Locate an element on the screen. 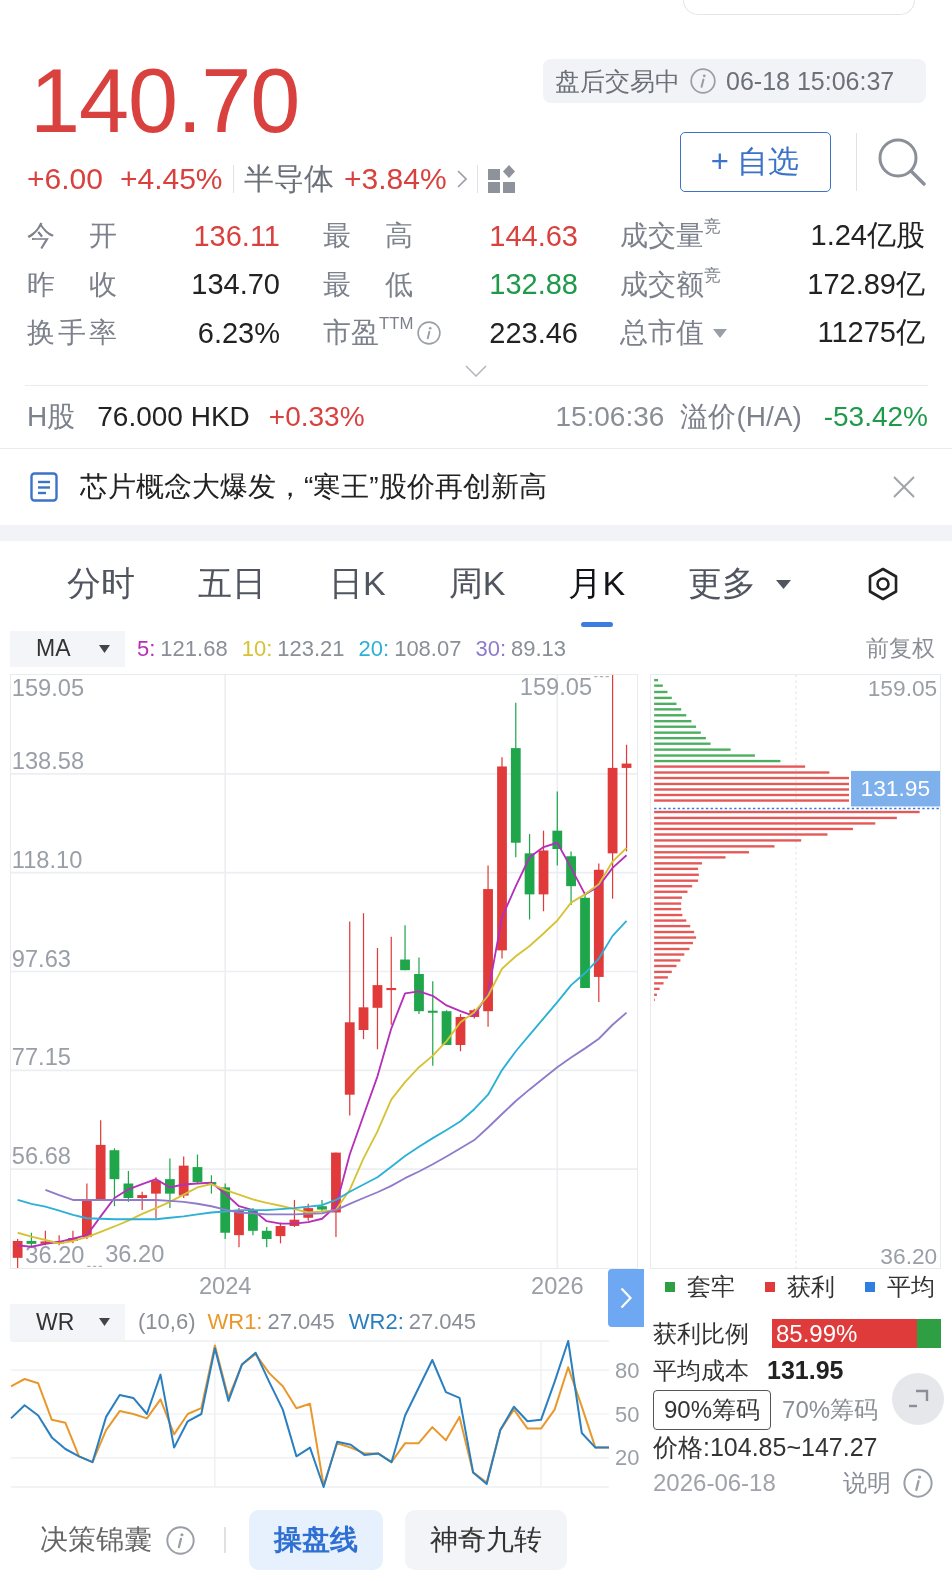 This screenshot has height=1581, width=952. indicator-value: 89.13 is located at coordinates (539, 648).